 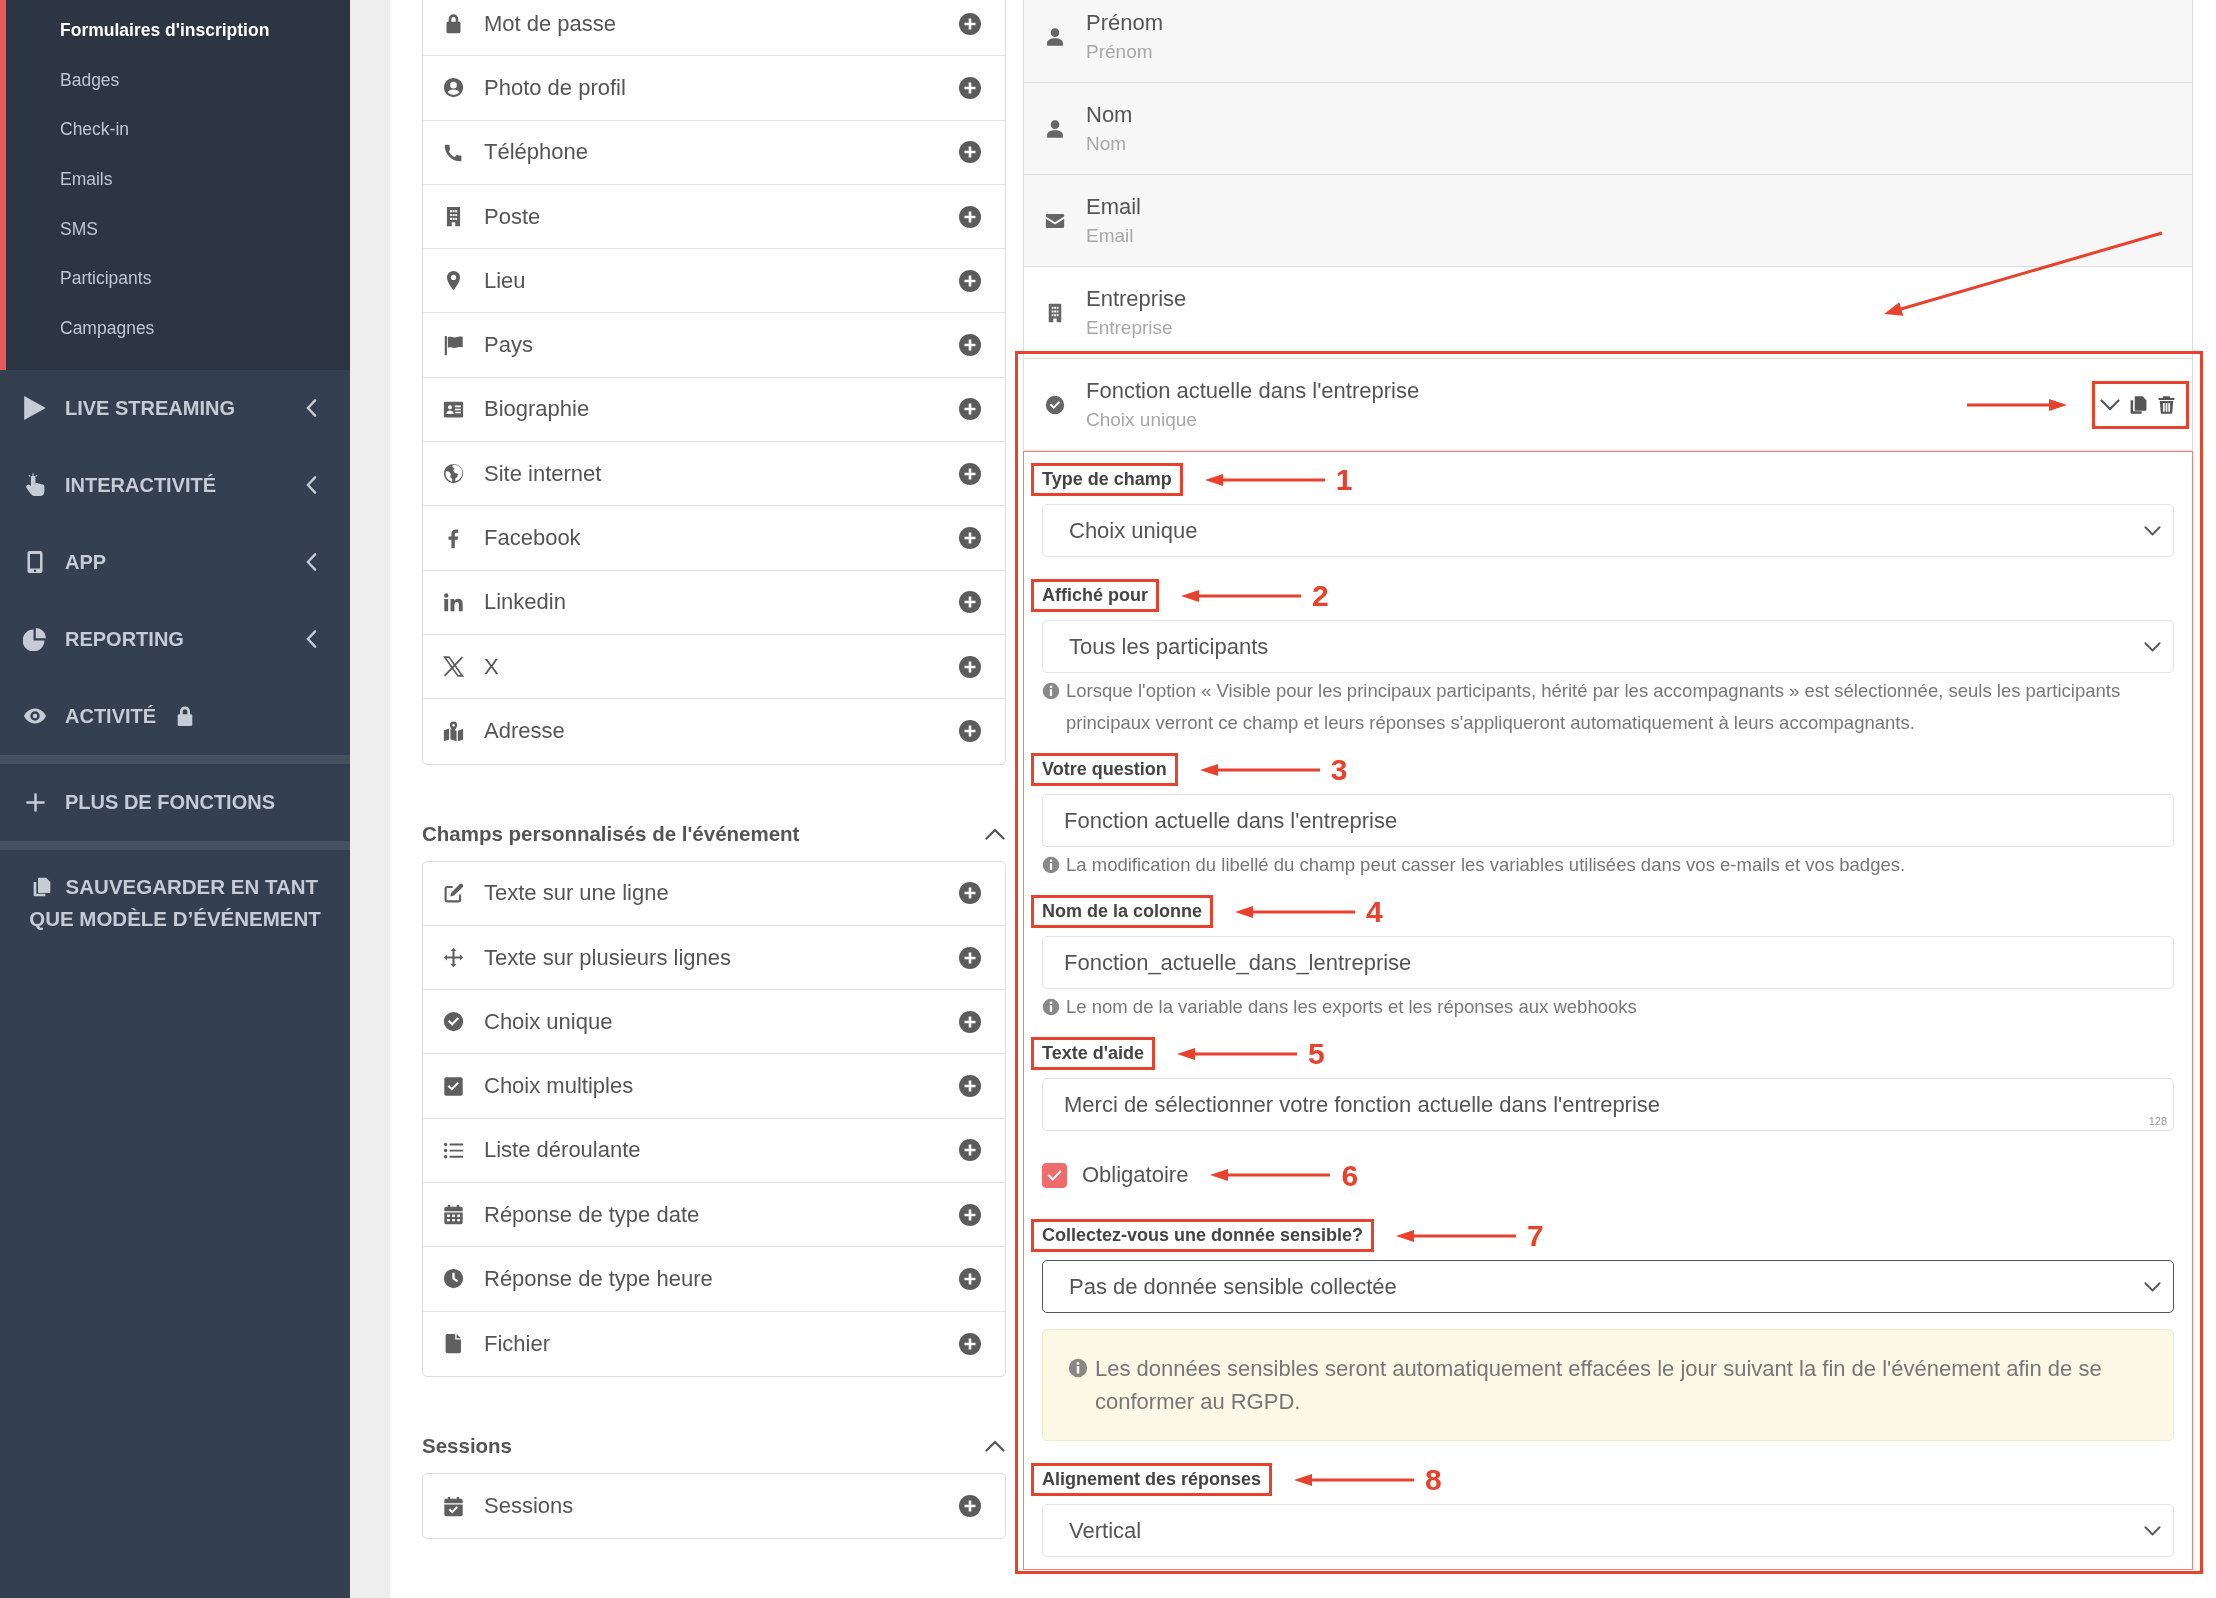 I want to click on checkbox, so click(x=1054, y=1175).